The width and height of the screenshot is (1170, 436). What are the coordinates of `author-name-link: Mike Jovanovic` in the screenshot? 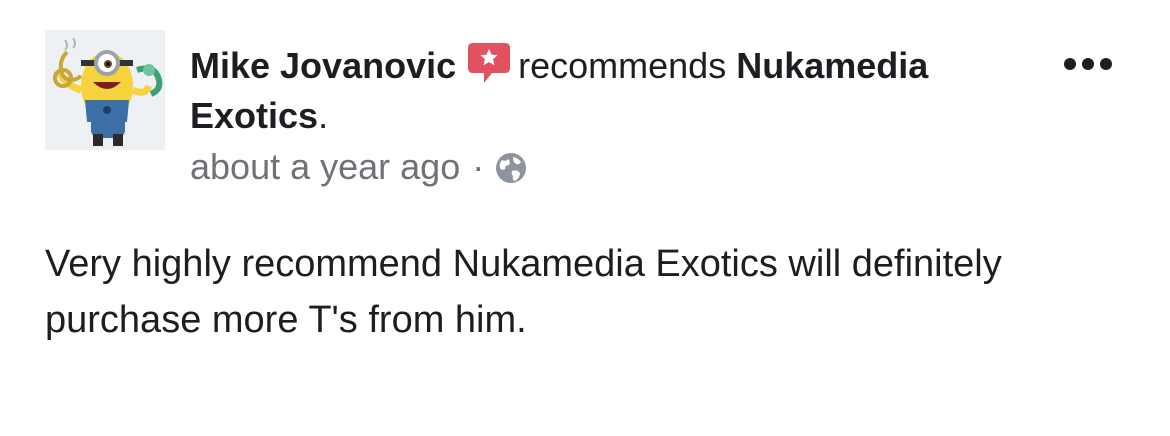 It's located at (323, 65).